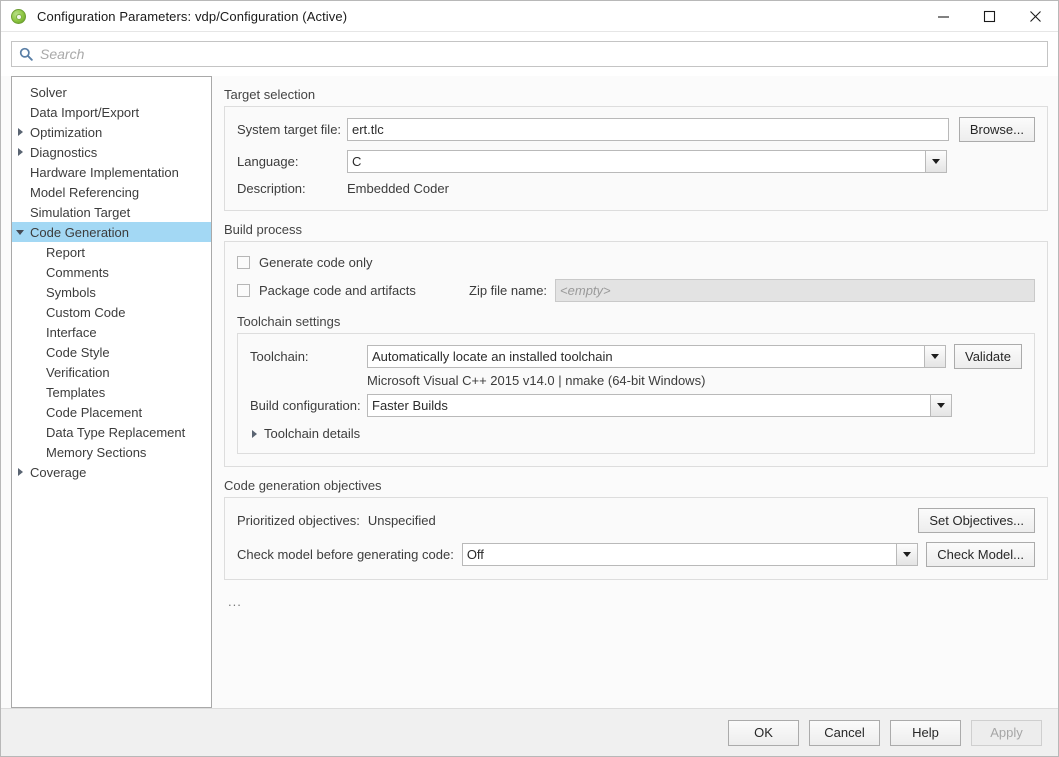  I want to click on package-code-label: Package code and artifacts, so click(337, 290).